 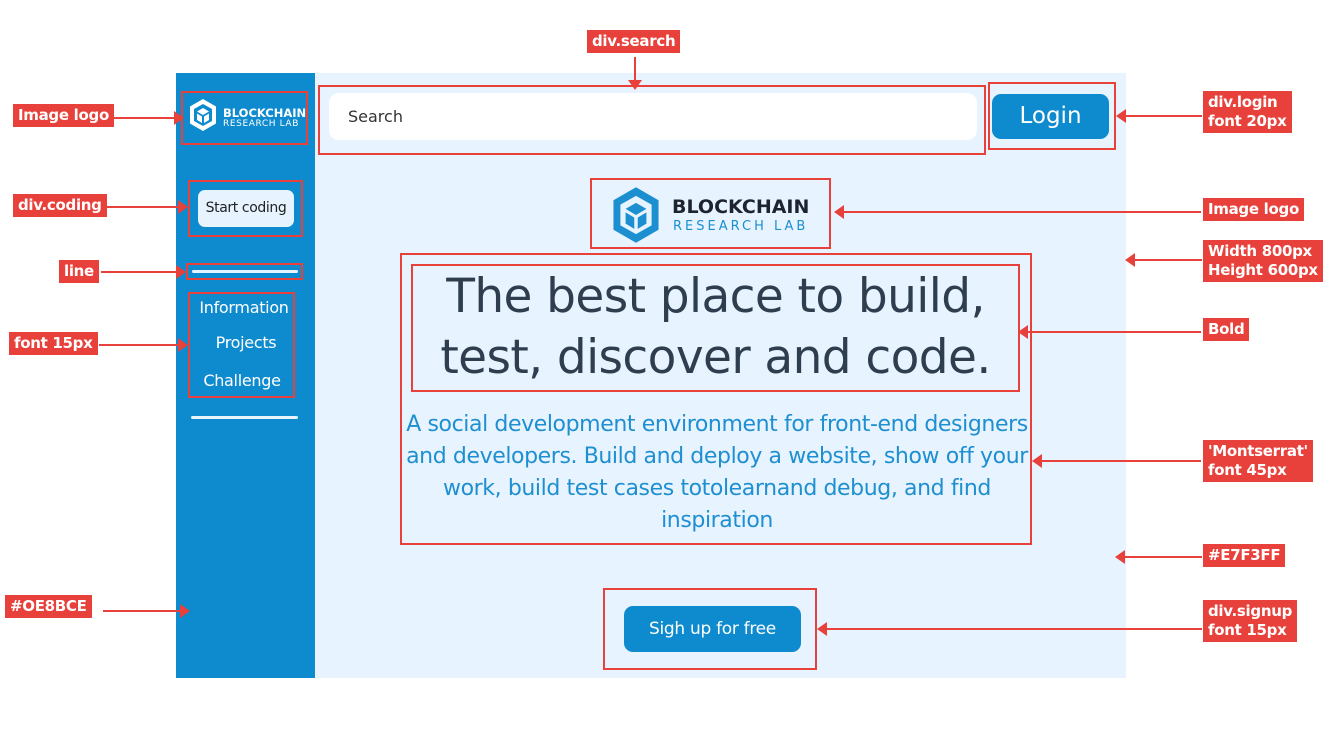 I want to click on annot-bold: Bold, so click(x=1226, y=329).